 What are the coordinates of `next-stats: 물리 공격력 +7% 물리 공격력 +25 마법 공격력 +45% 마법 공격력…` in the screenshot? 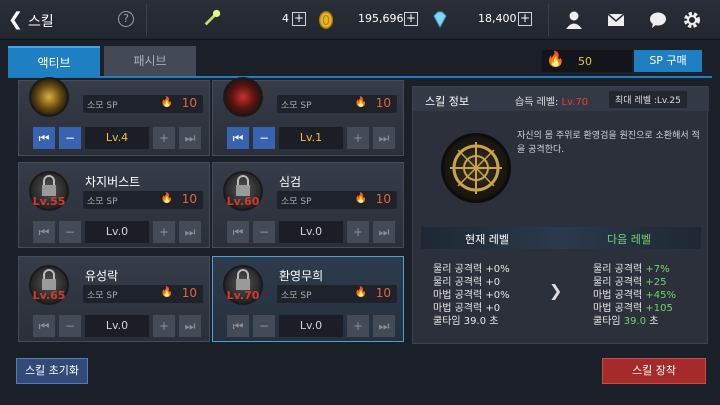 It's located at (634, 295).